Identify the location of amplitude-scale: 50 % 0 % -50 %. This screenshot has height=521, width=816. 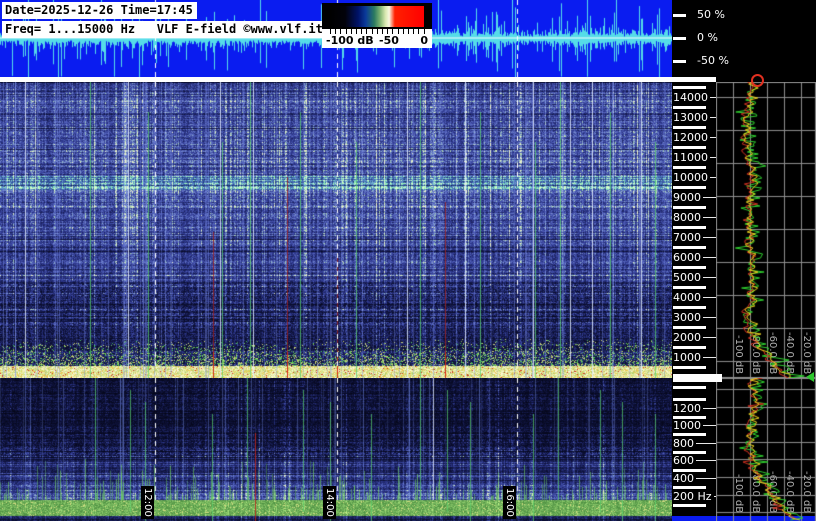
(744, 38).